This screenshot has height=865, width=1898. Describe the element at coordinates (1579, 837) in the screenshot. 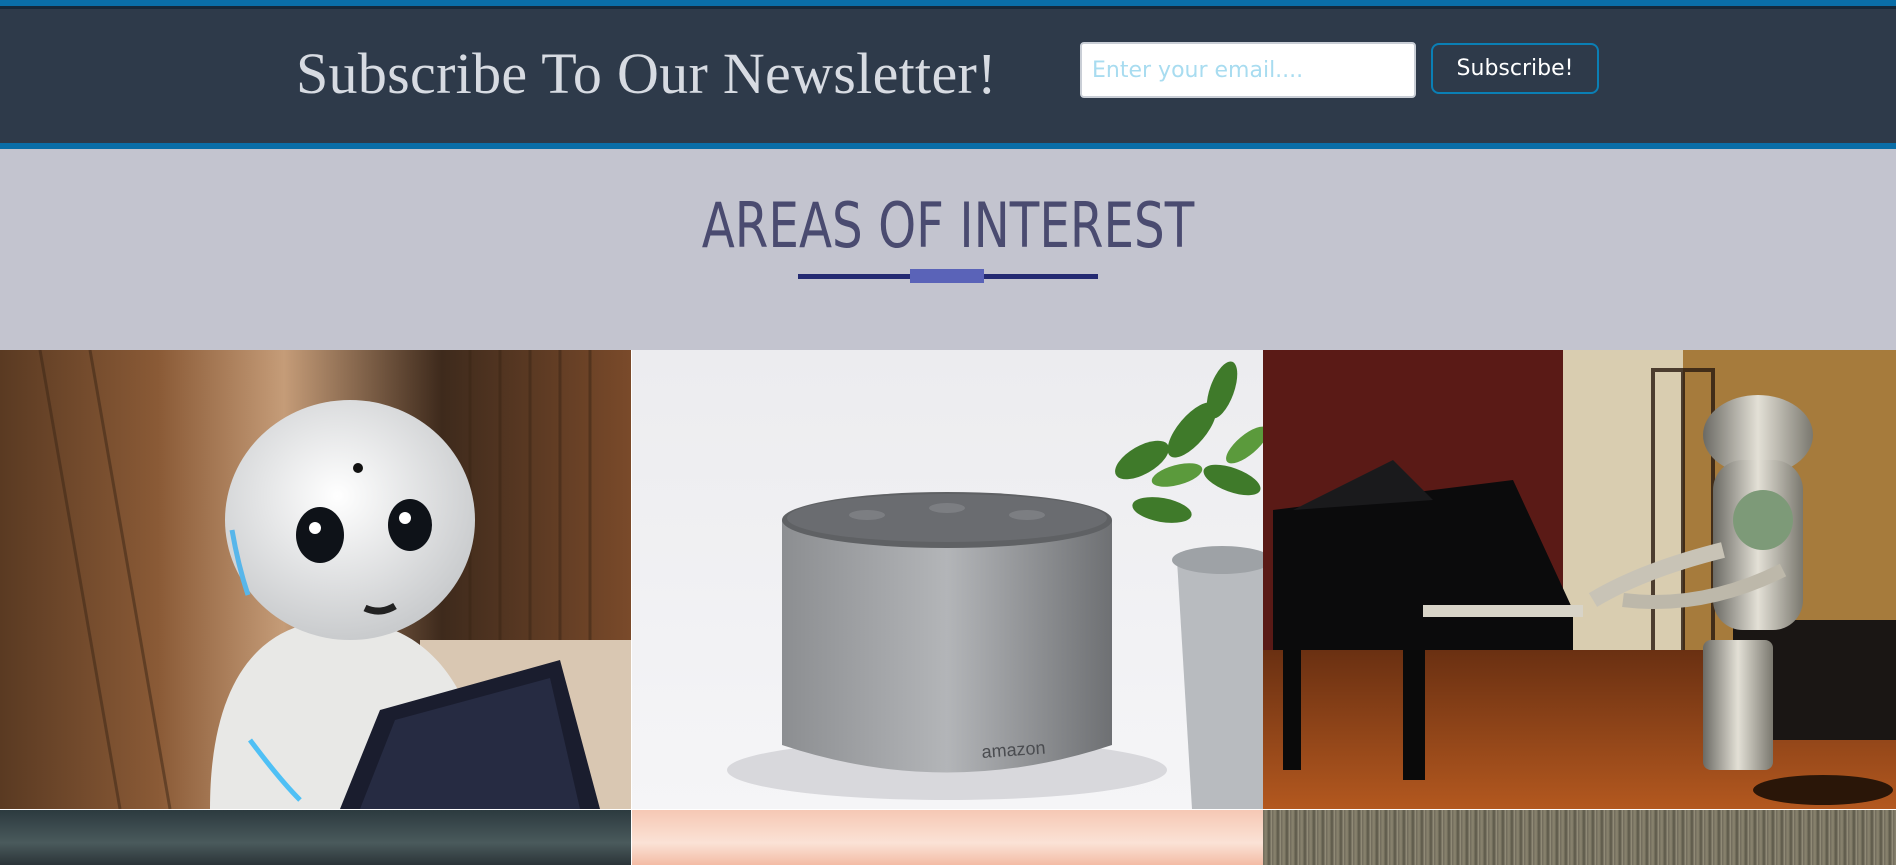

I see `gravel-image` at that location.